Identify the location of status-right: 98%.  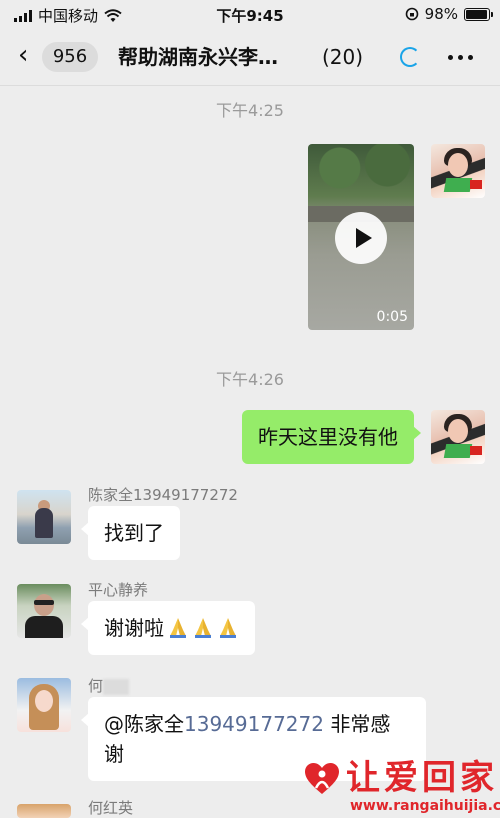
(449, 14).